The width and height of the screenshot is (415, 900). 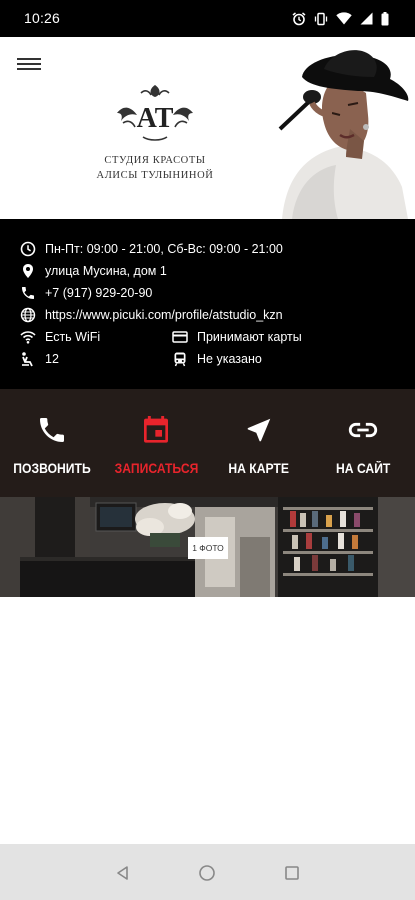 What do you see at coordinates (366, 18) in the screenshot?
I see `cellular-signal-icon` at bounding box center [366, 18].